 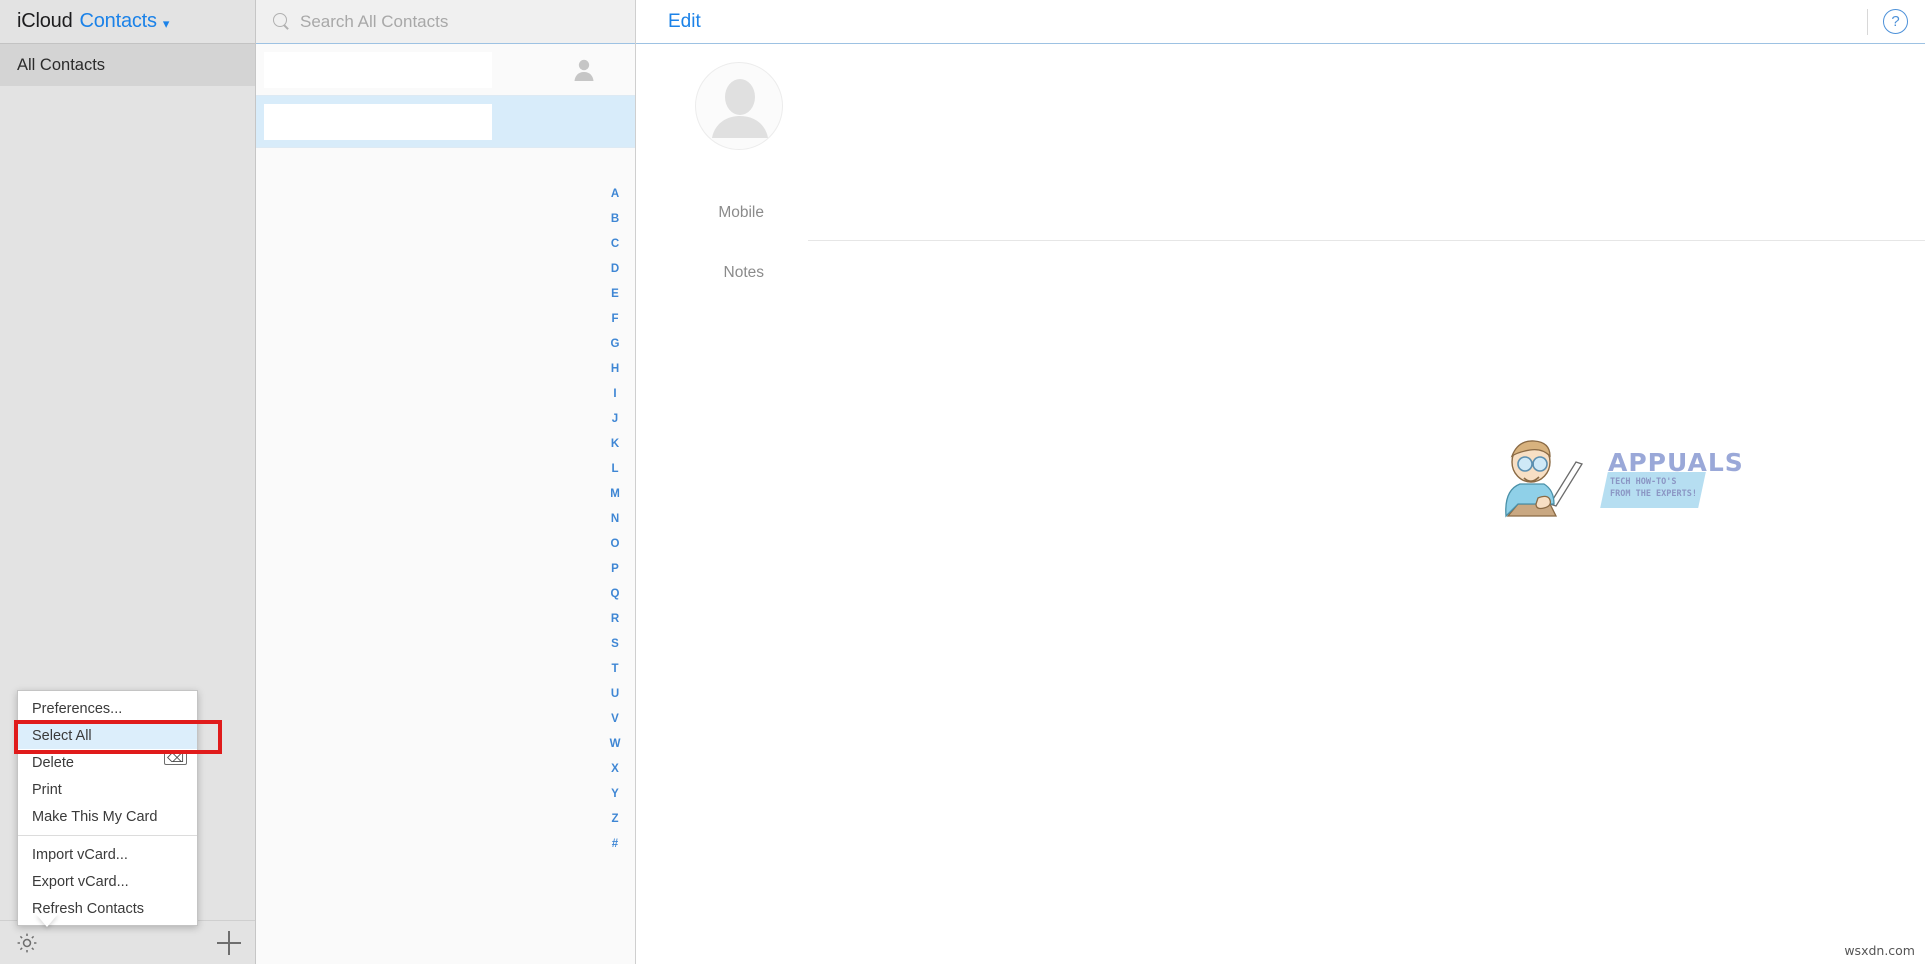 I want to click on add-contact-button, so click(x=229, y=943).